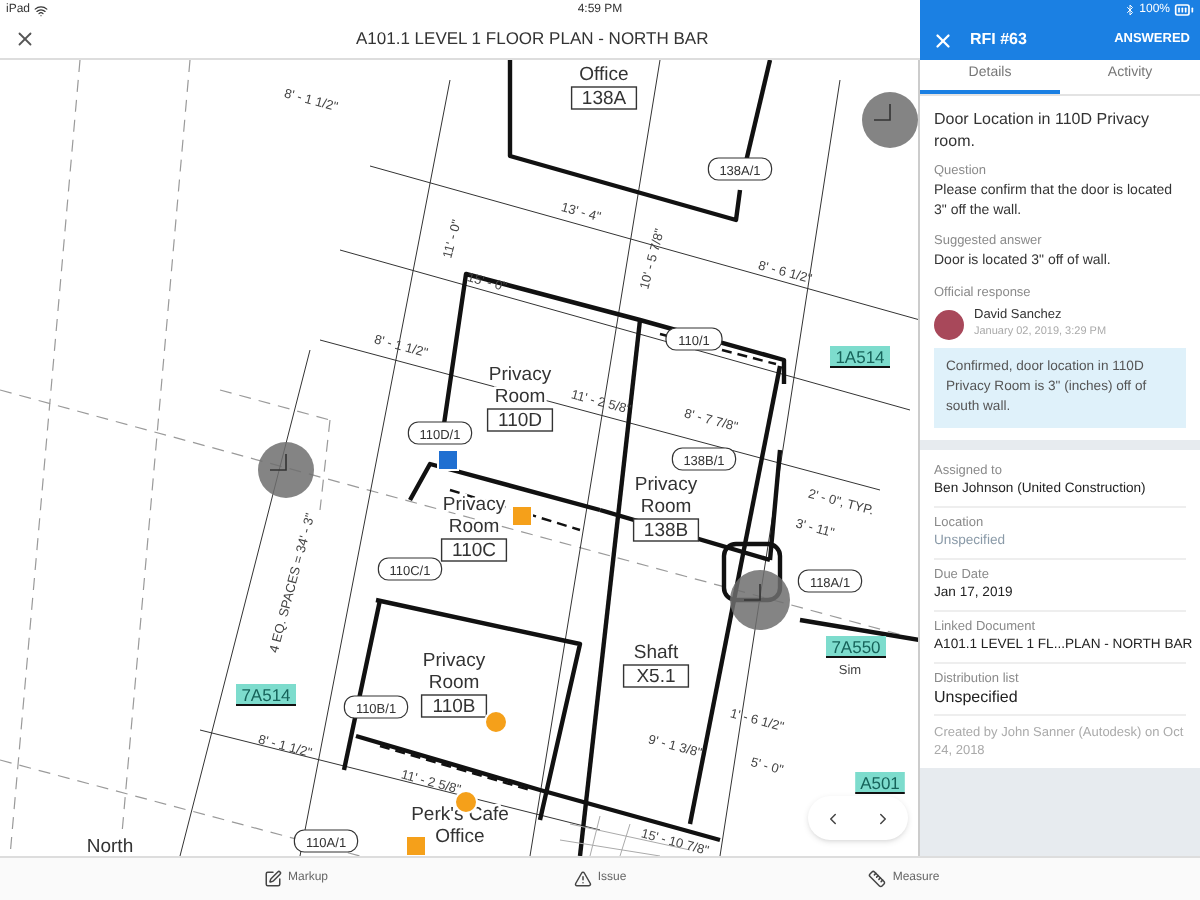 The height and width of the screenshot is (900, 1200). What do you see at coordinates (41, 10) in the screenshot?
I see `wifi-icon` at bounding box center [41, 10].